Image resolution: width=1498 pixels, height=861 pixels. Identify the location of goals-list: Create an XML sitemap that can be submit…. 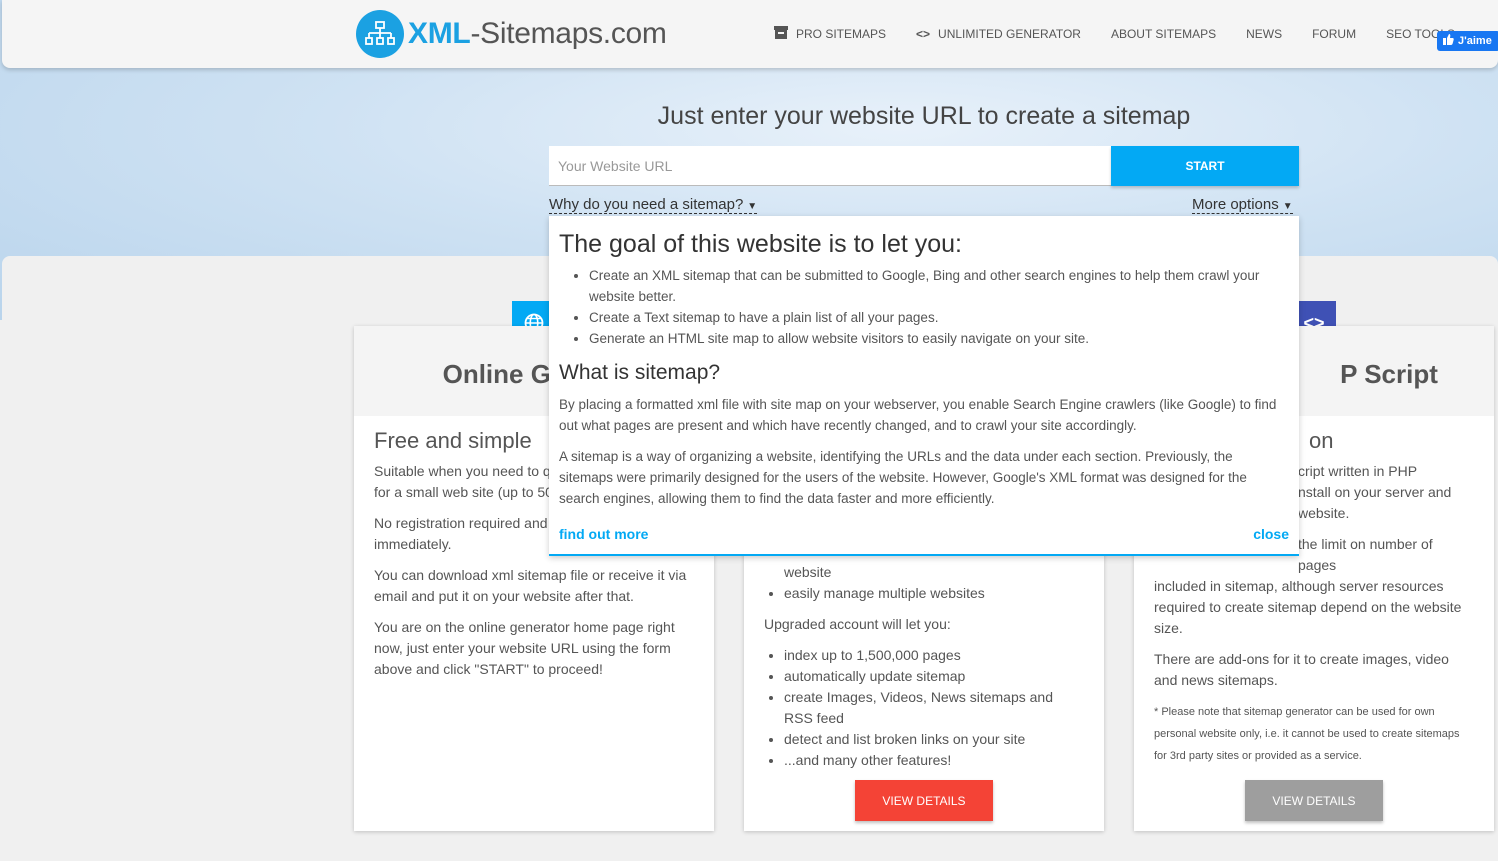
(924, 307).